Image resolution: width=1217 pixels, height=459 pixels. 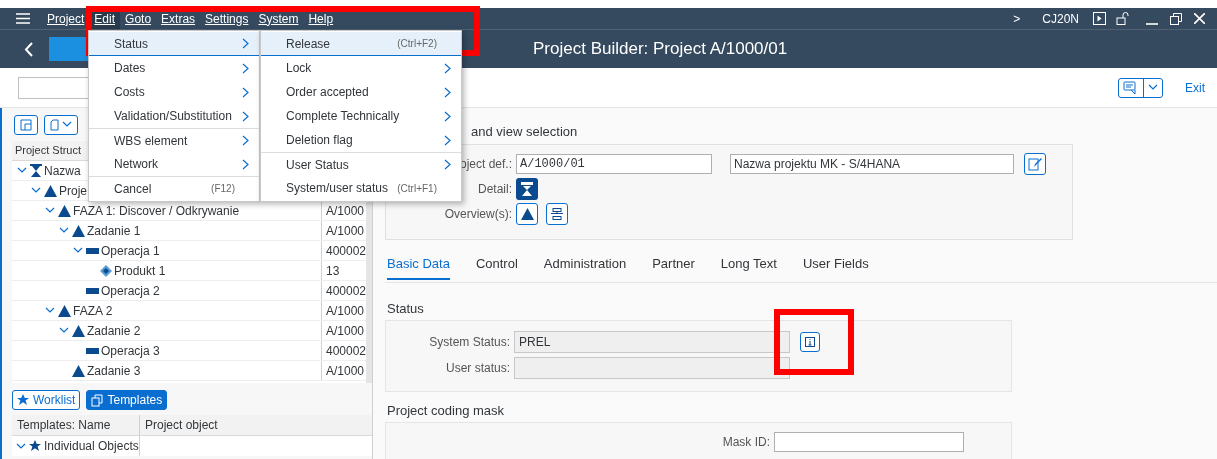 What do you see at coordinates (130, 250) in the screenshot?
I see `tree-node: Operacja 1` at bounding box center [130, 250].